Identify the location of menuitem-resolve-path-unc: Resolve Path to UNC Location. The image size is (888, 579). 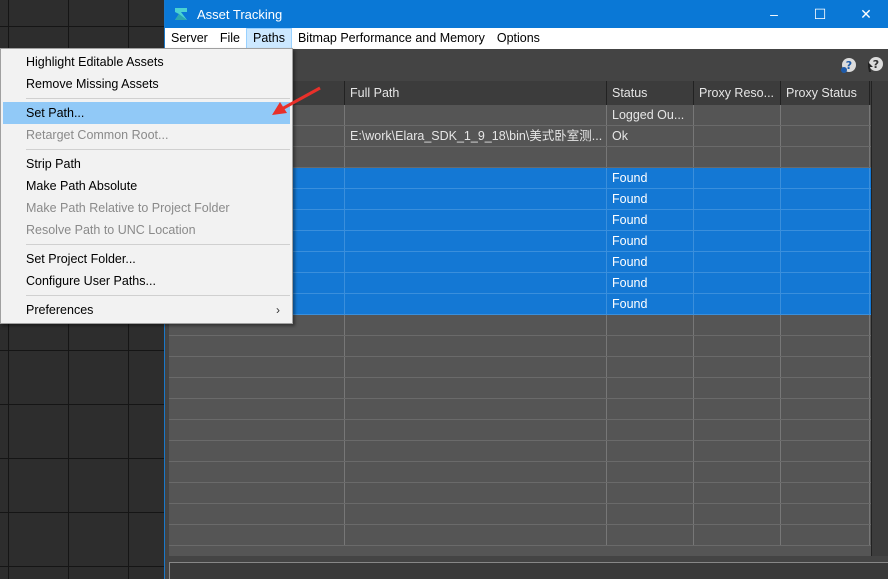
(146, 230).